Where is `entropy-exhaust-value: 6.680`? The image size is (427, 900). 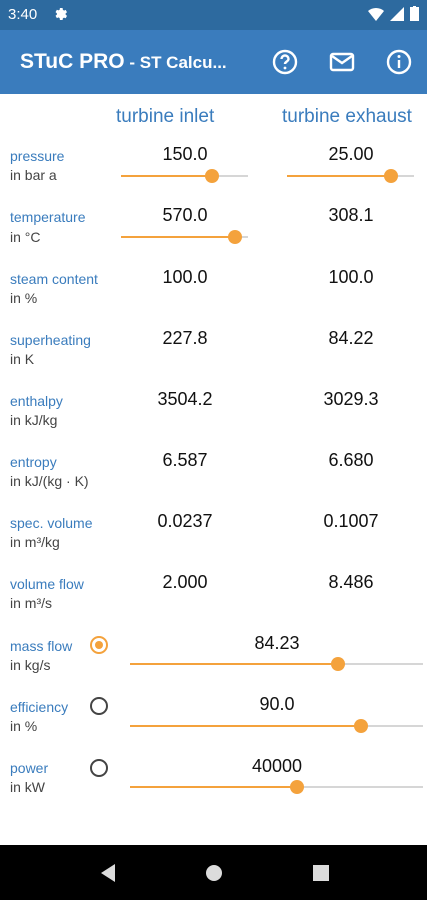
entropy-exhaust-value: 6.680 is located at coordinates (351, 460).